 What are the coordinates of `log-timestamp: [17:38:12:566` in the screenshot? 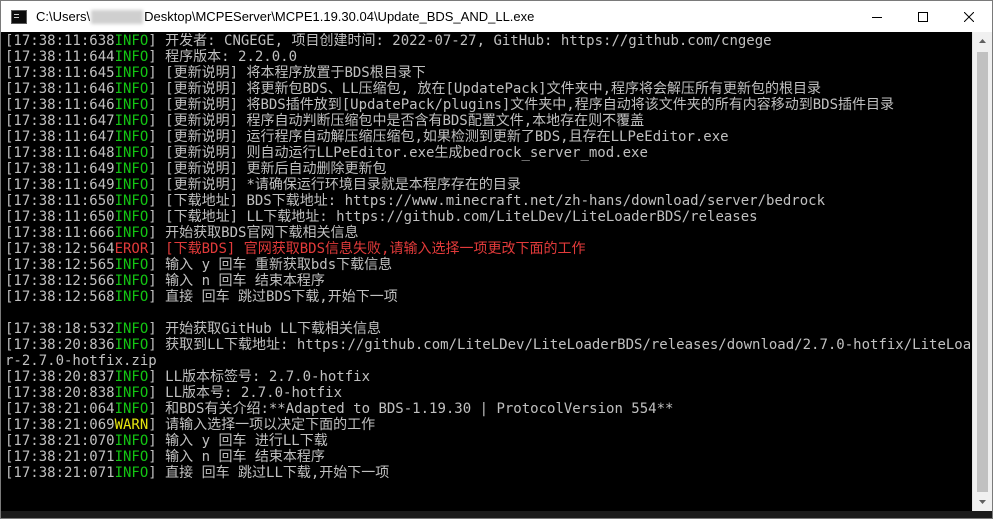 It's located at (60, 281).